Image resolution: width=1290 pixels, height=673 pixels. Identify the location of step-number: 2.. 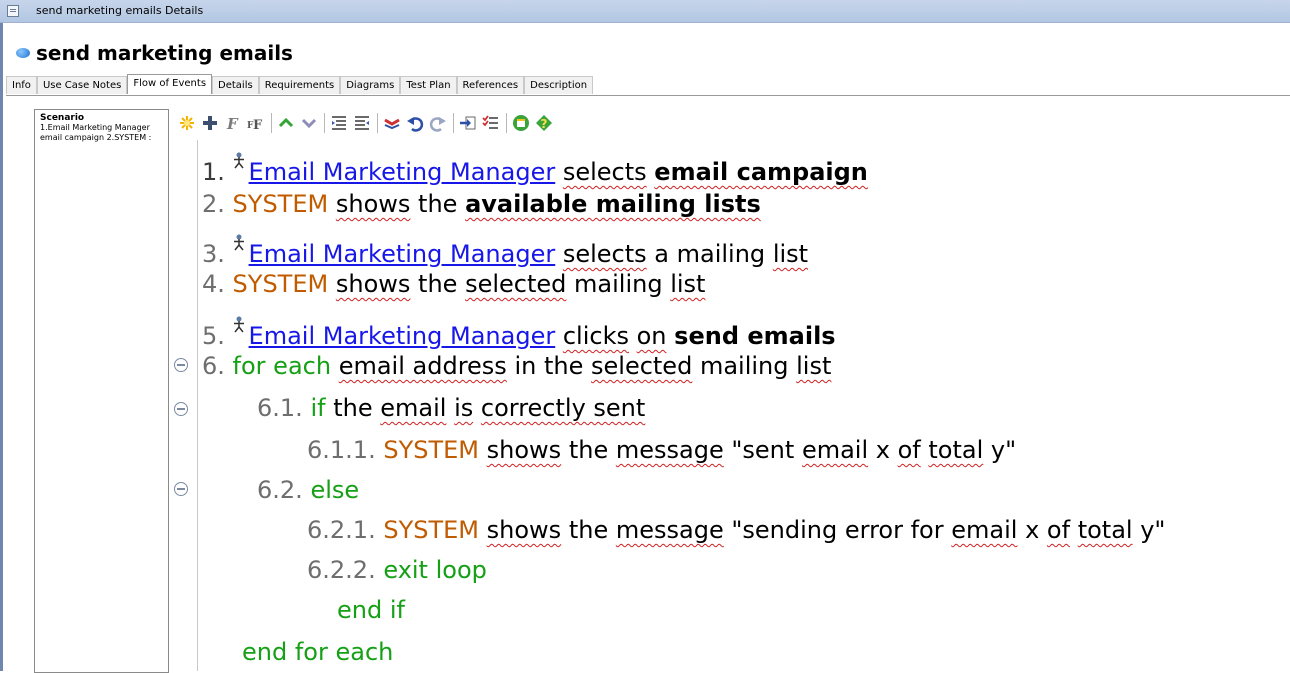
(213, 204).